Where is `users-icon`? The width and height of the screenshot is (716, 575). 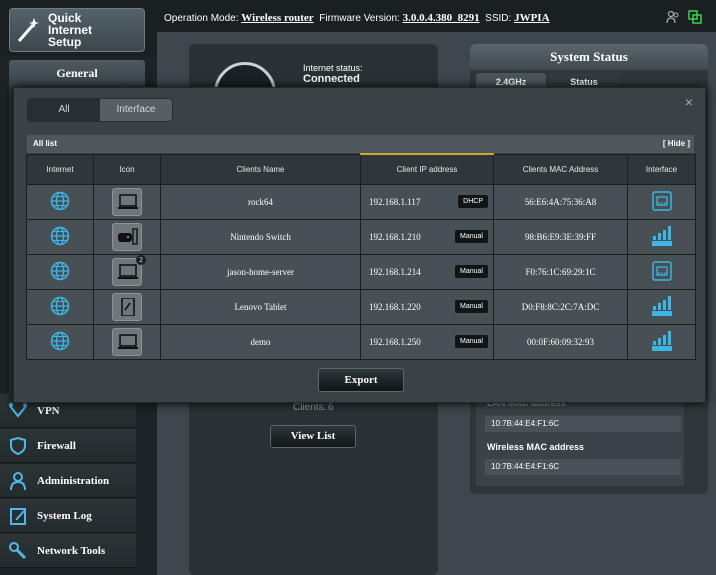 users-icon is located at coordinates (673, 17).